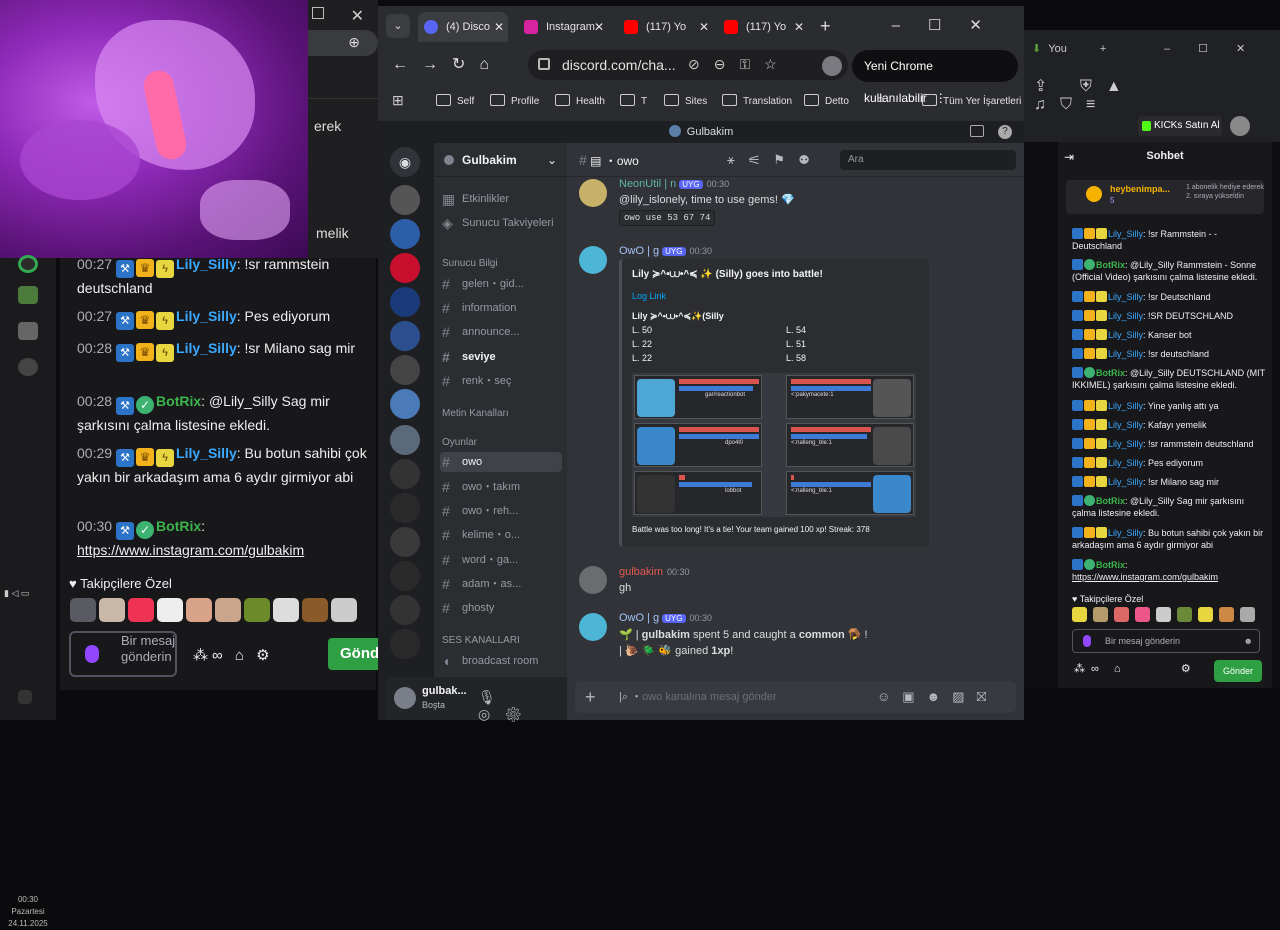 The height and width of the screenshot is (930, 1280). What do you see at coordinates (1057, 49) in the screenshot?
I see `tab-label: You` at bounding box center [1057, 49].